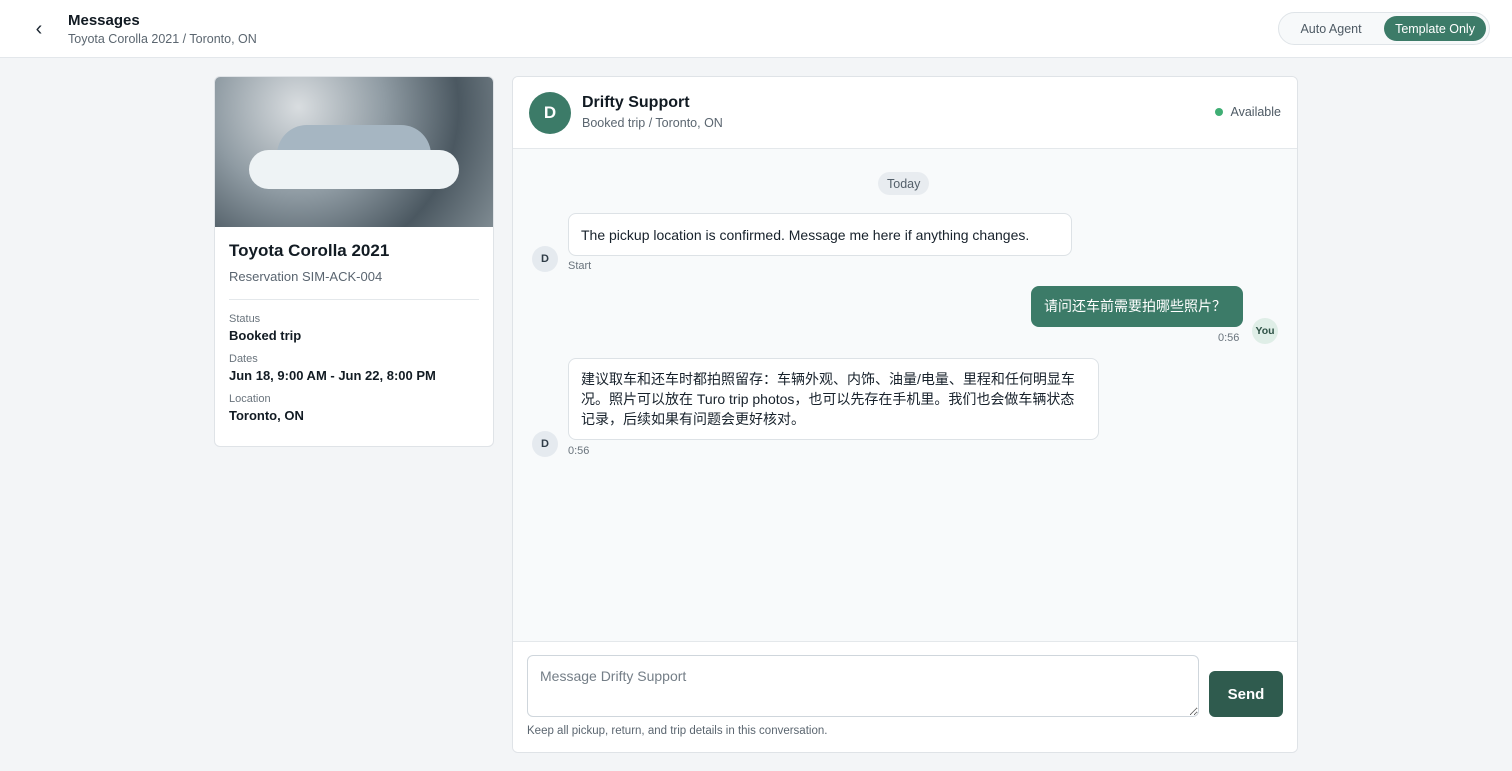 This screenshot has height=771, width=1512. What do you see at coordinates (550, 113) in the screenshot?
I see `support-avatar: D` at bounding box center [550, 113].